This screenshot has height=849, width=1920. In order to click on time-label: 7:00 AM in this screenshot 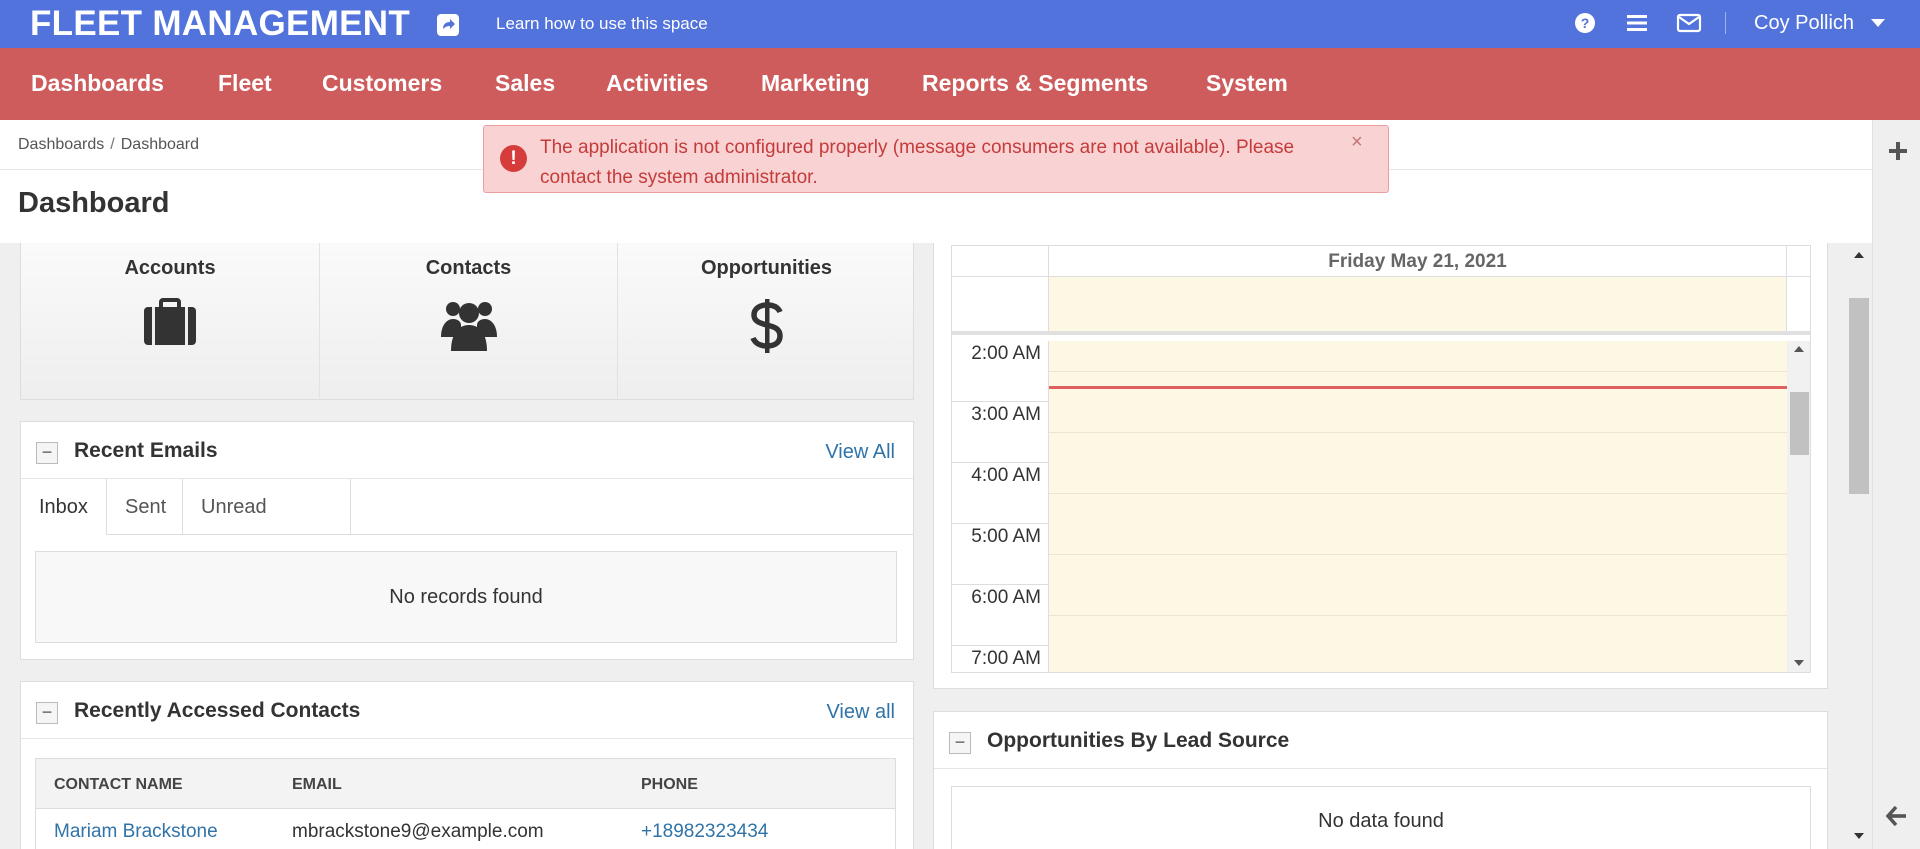, I will do `click(1000, 659)`.